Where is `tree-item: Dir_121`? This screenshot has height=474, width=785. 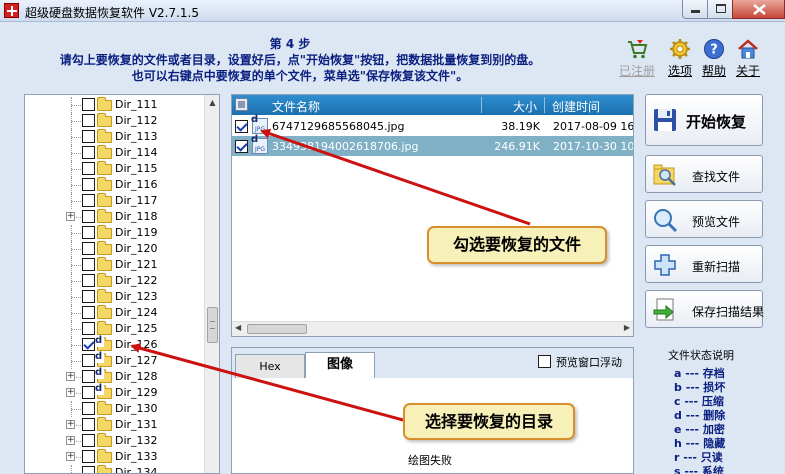 tree-item: Dir_121 is located at coordinates (115, 265).